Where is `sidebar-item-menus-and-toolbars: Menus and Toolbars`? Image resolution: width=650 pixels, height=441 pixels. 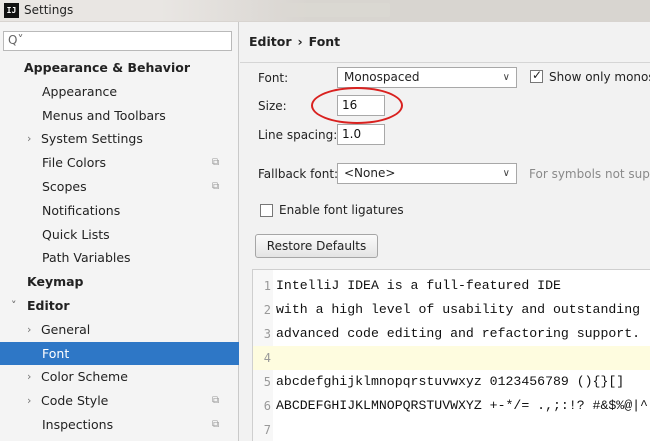 sidebar-item-menus-and-toolbars: Menus and Toolbars is located at coordinates (119, 116).